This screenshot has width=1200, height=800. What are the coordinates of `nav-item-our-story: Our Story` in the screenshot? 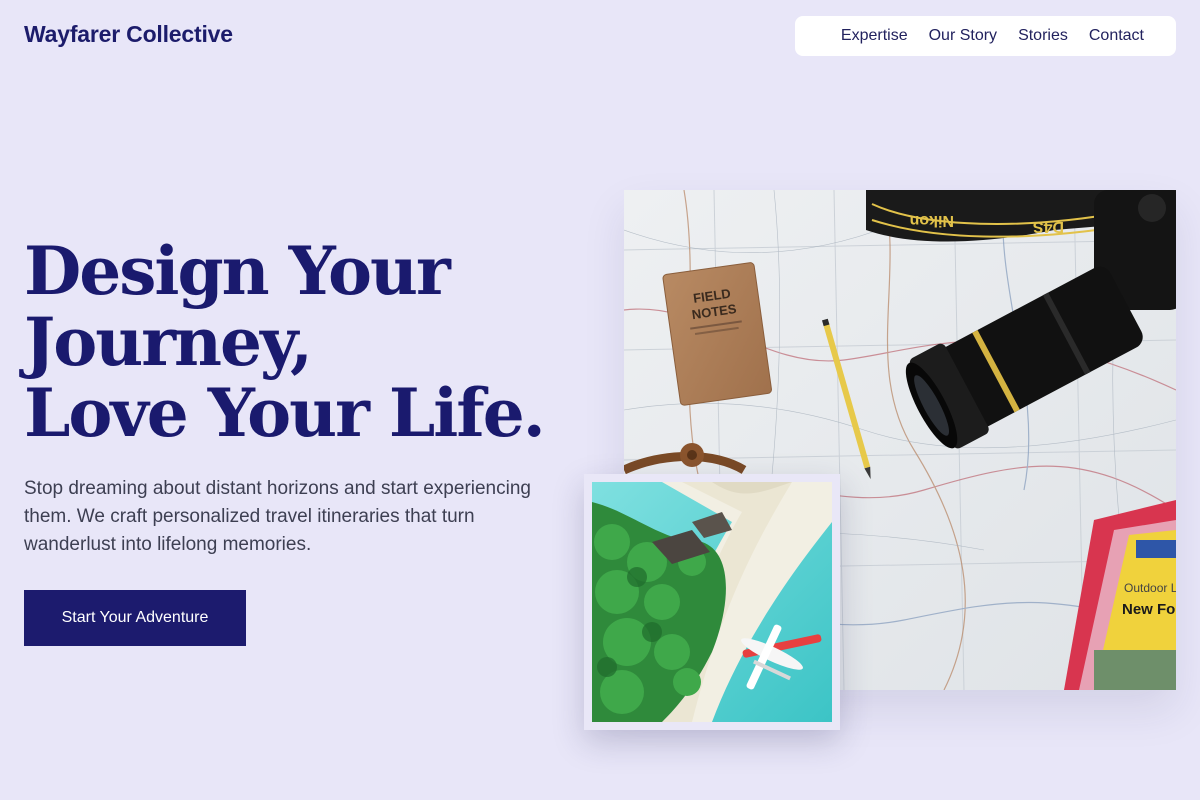 It's located at (963, 36).